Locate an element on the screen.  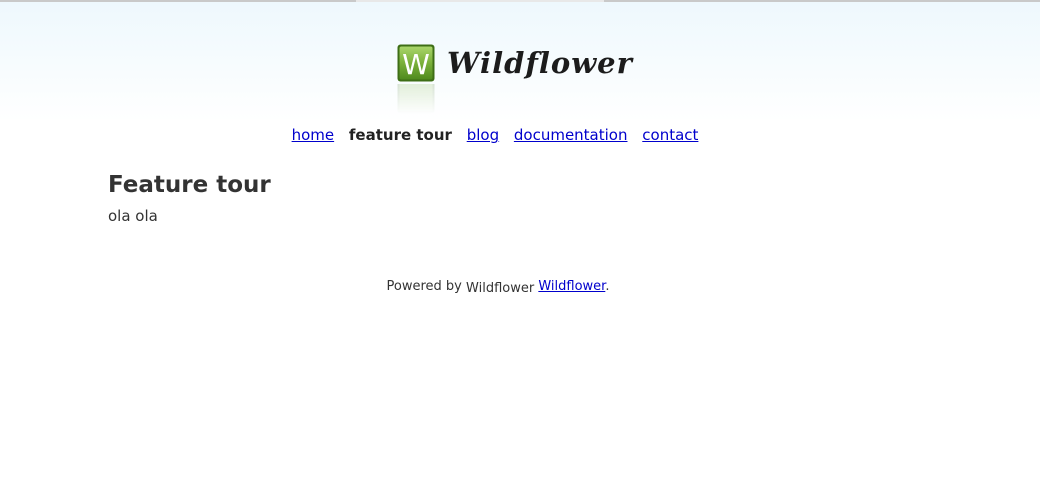
logo-wordmark: Wildflower is located at coordinates (540, 63).